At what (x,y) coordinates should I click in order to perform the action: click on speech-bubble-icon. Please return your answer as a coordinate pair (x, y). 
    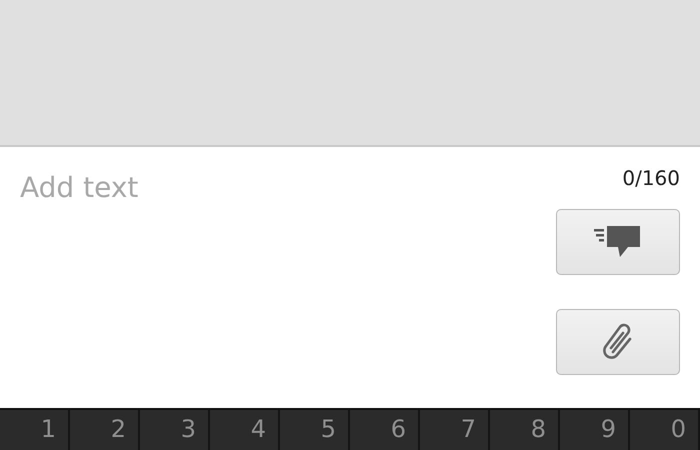
    Looking at the image, I should click on (618, 242).